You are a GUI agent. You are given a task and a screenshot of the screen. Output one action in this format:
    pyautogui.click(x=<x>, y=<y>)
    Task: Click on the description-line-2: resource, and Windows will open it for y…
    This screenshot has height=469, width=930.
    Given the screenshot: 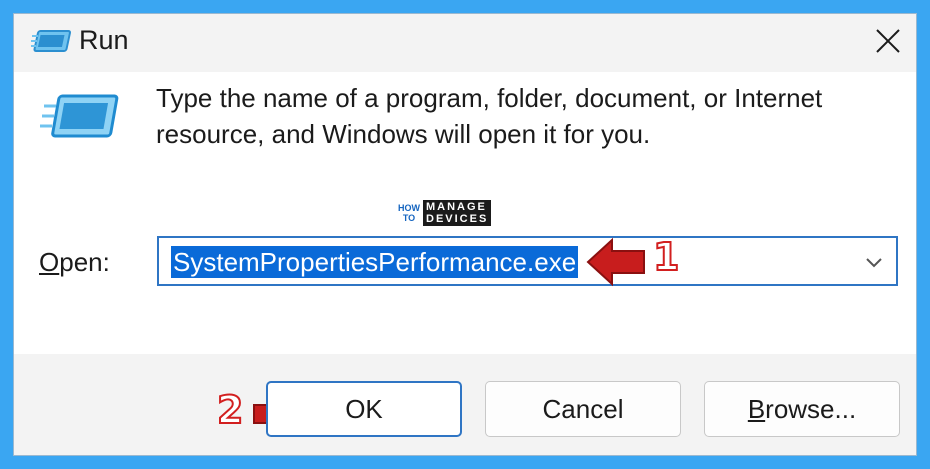 What is the action you would take?
    pyautogui.click(x=403, y=134)
    